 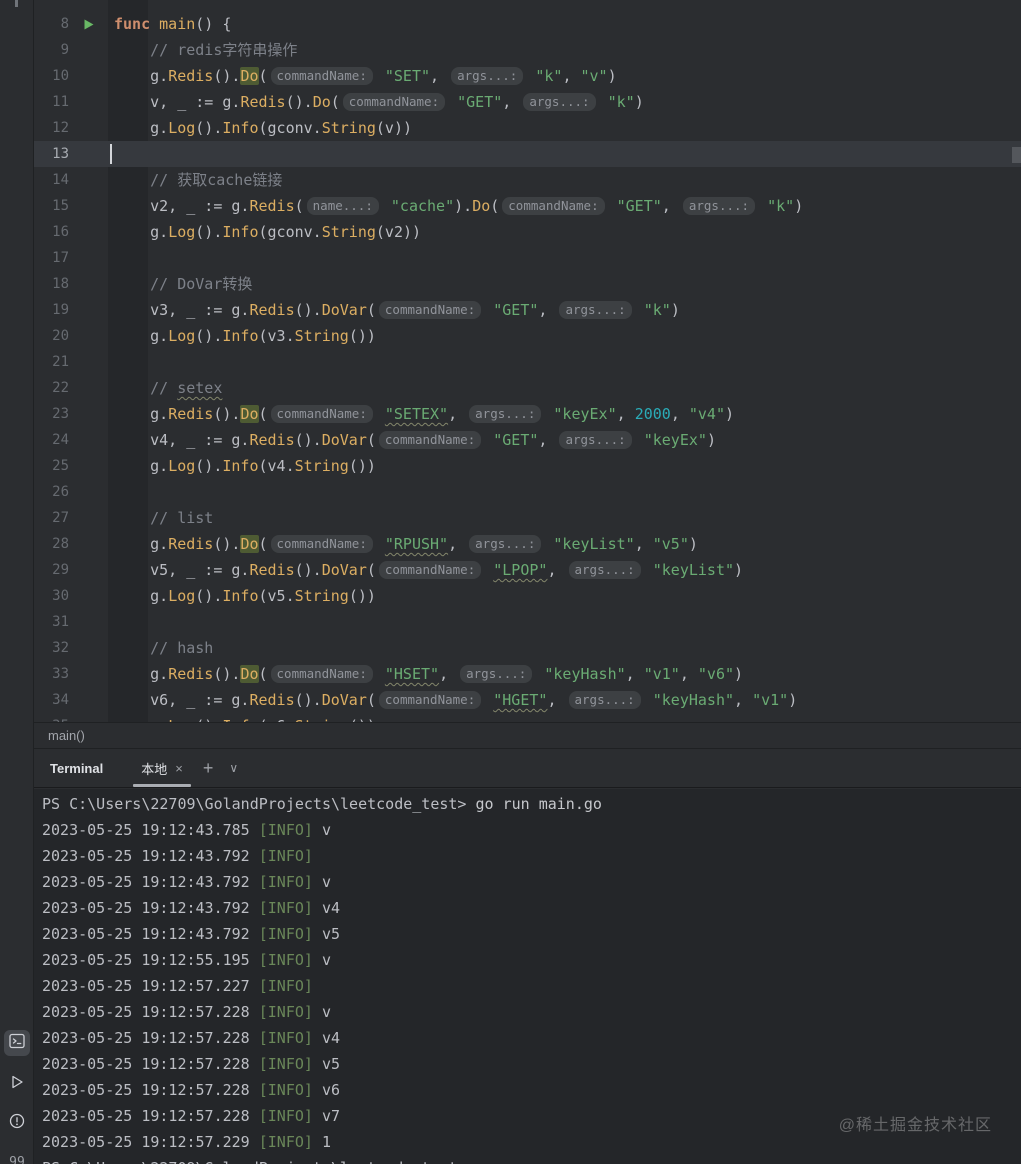 What do you see at coordinates (56, 362) in the screenshot?
I see `line-number: 21` at bounding box center [56, 362].